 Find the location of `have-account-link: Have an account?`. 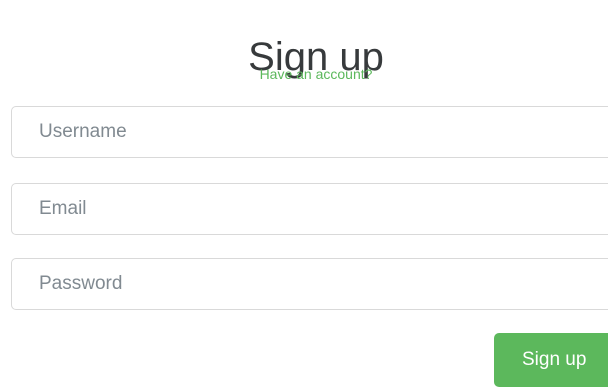

have-account-link: Have an account? is located at coordinates (304, 74).